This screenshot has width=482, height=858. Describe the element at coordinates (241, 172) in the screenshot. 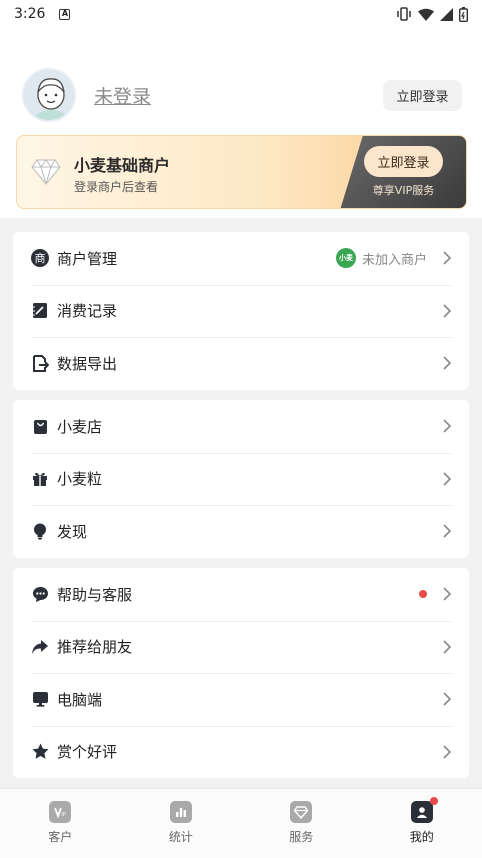

I see `vip-banner: 小麦基础商户 登录商户后查看 立即登录 尊享VIP服务` at that location.